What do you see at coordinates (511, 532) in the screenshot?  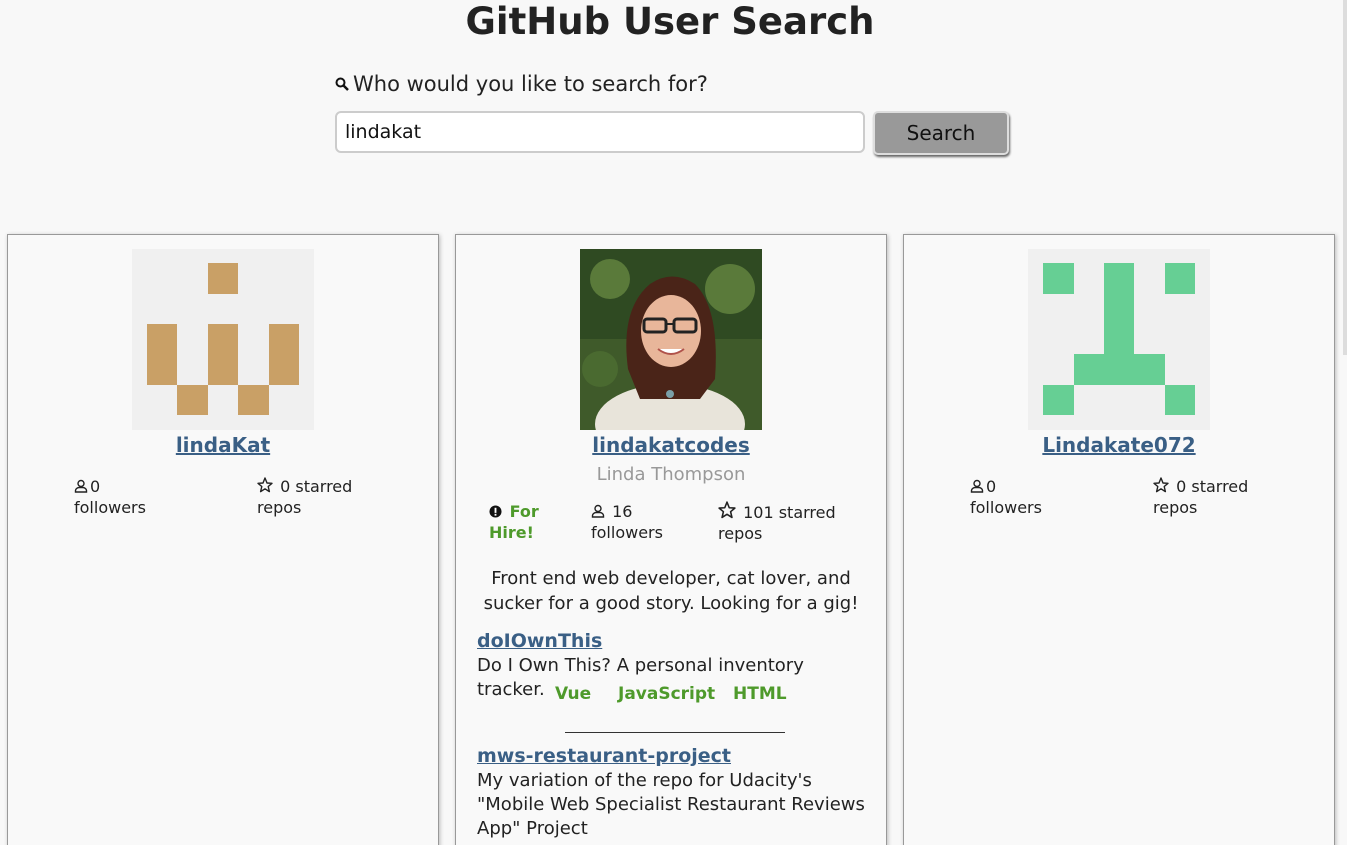 I see `hire-label-line2: Hire!` at bounding box center [511, 532].